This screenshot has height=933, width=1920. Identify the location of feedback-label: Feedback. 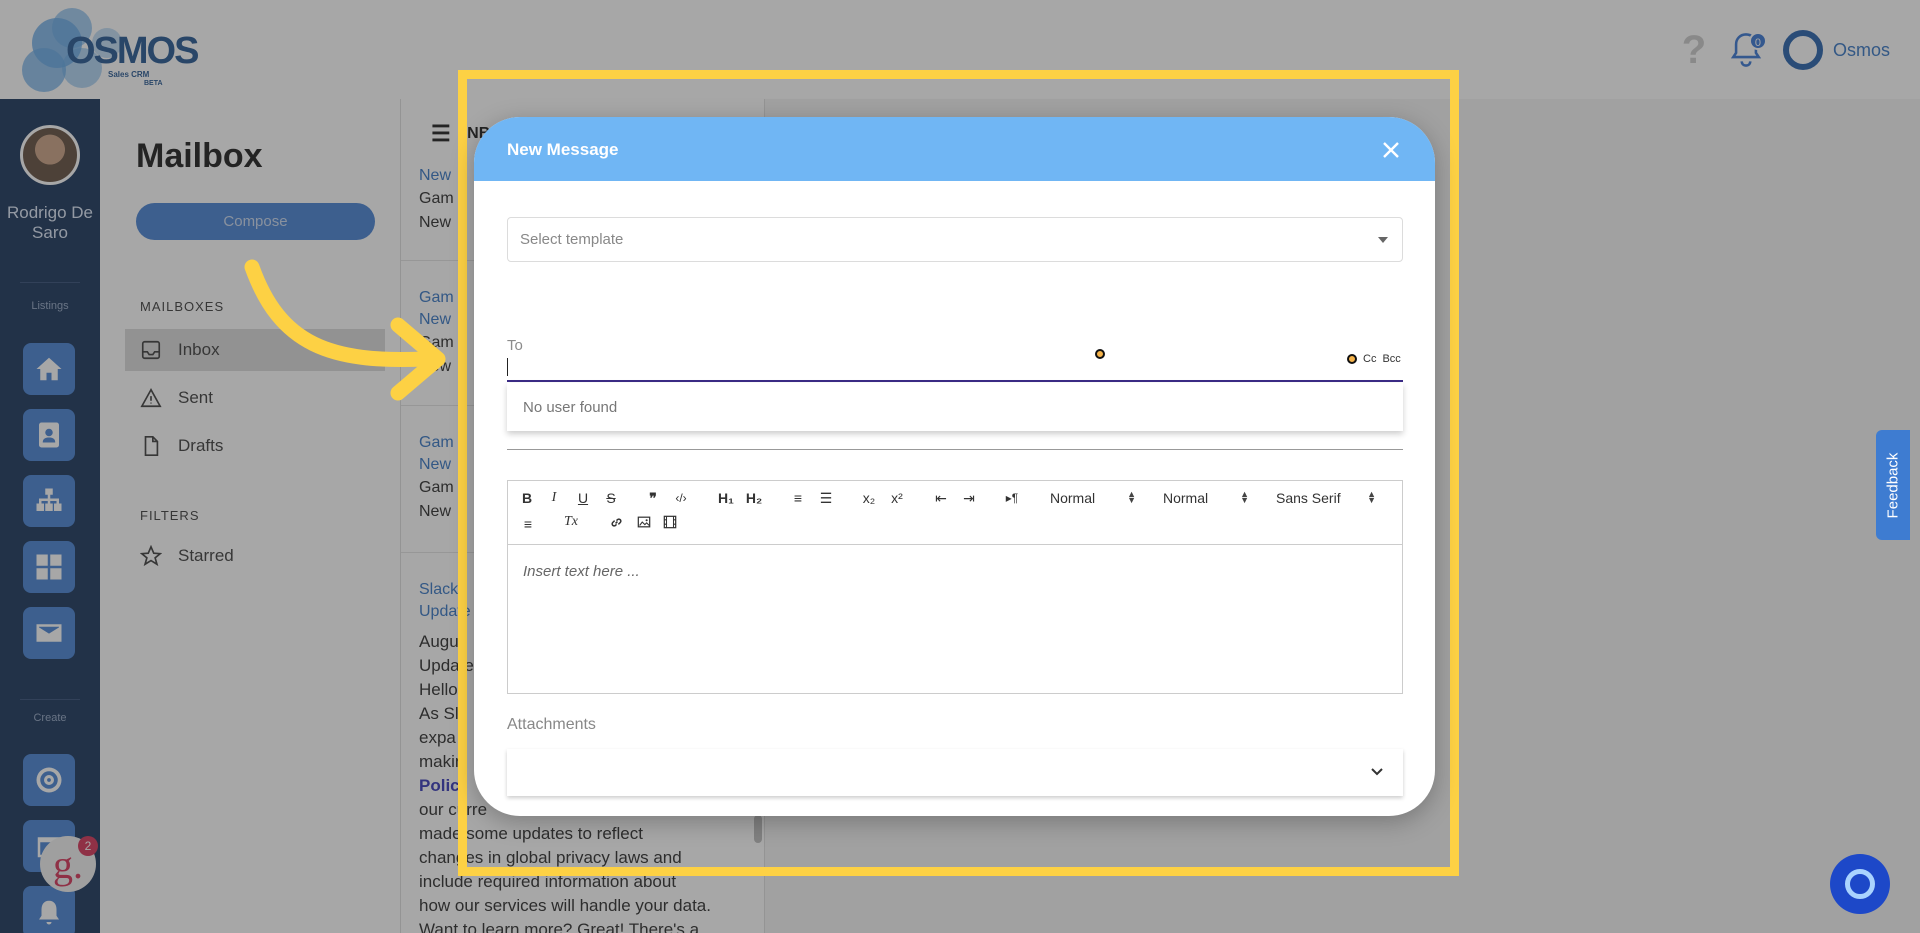
(1893, 485).